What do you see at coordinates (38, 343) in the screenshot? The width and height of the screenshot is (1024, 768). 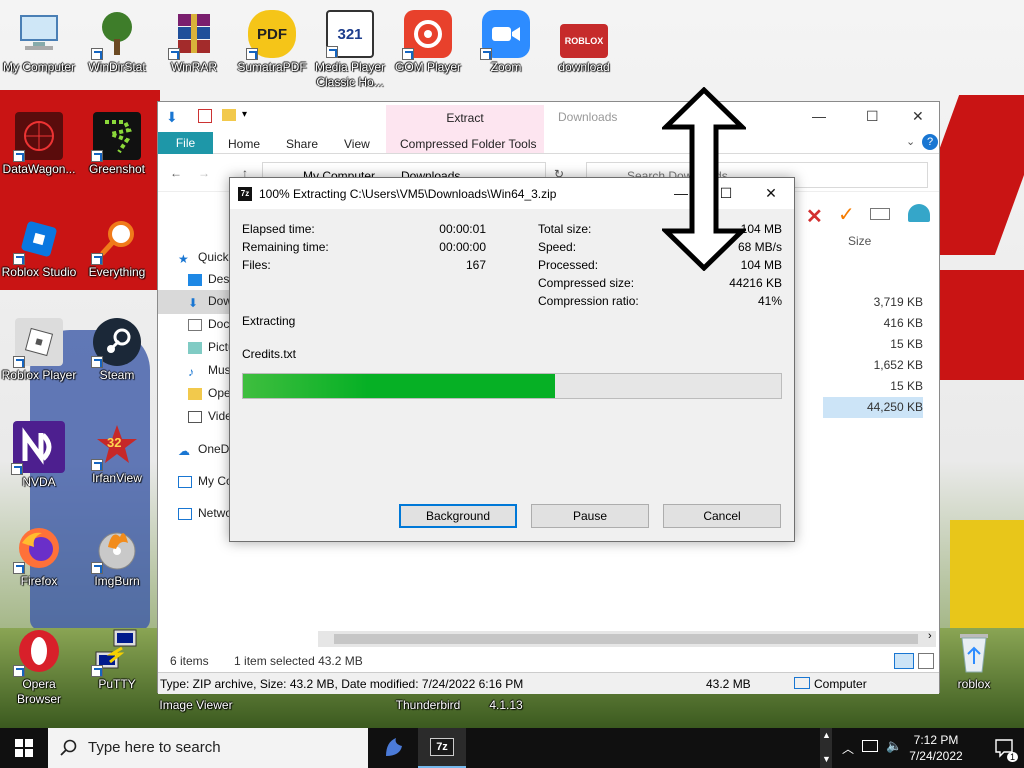 I see `roblox-player-icon` at bounding box center [38, 343].